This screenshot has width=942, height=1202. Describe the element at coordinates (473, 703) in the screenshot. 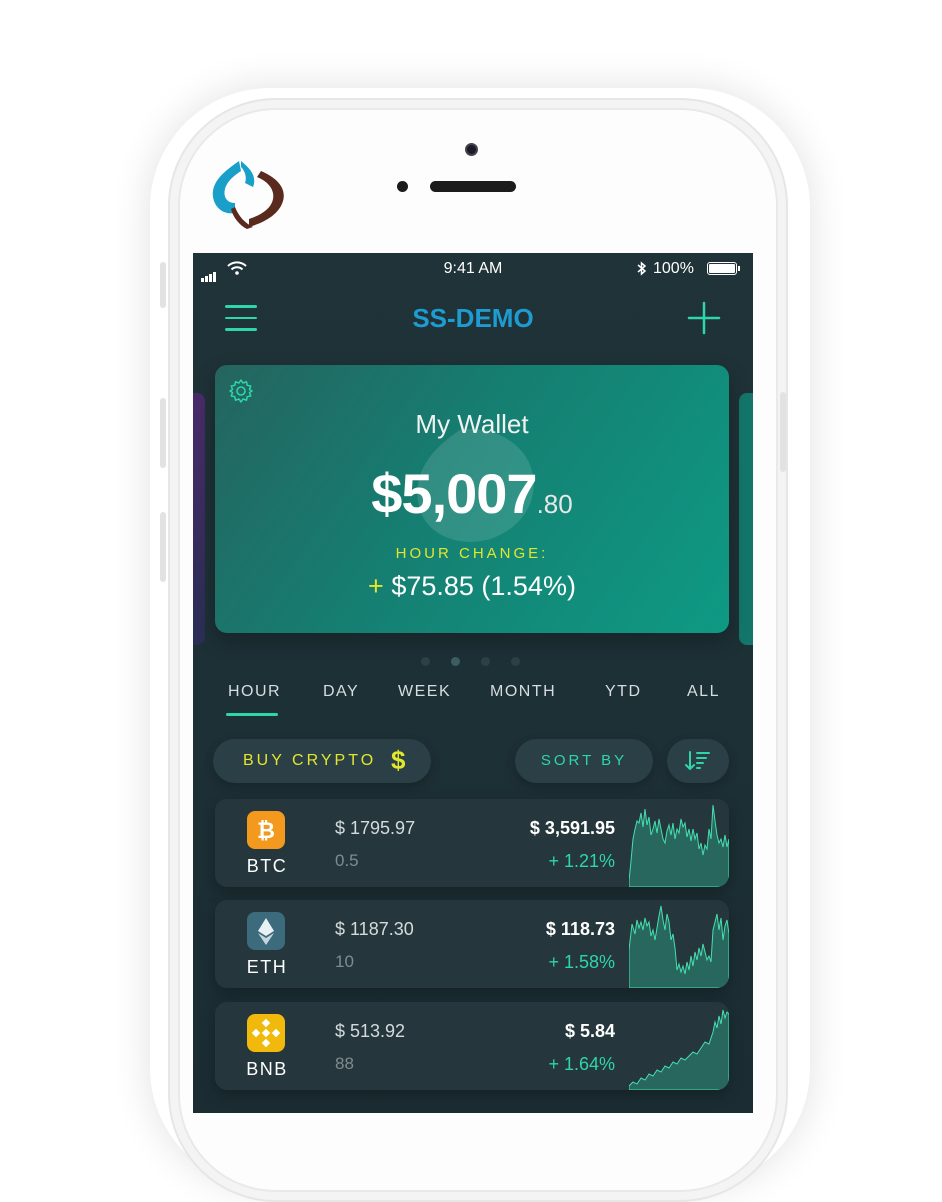

I see `timeframe-tabs: HOUR DAY WEEK MONTH YTD ALL` at that location.